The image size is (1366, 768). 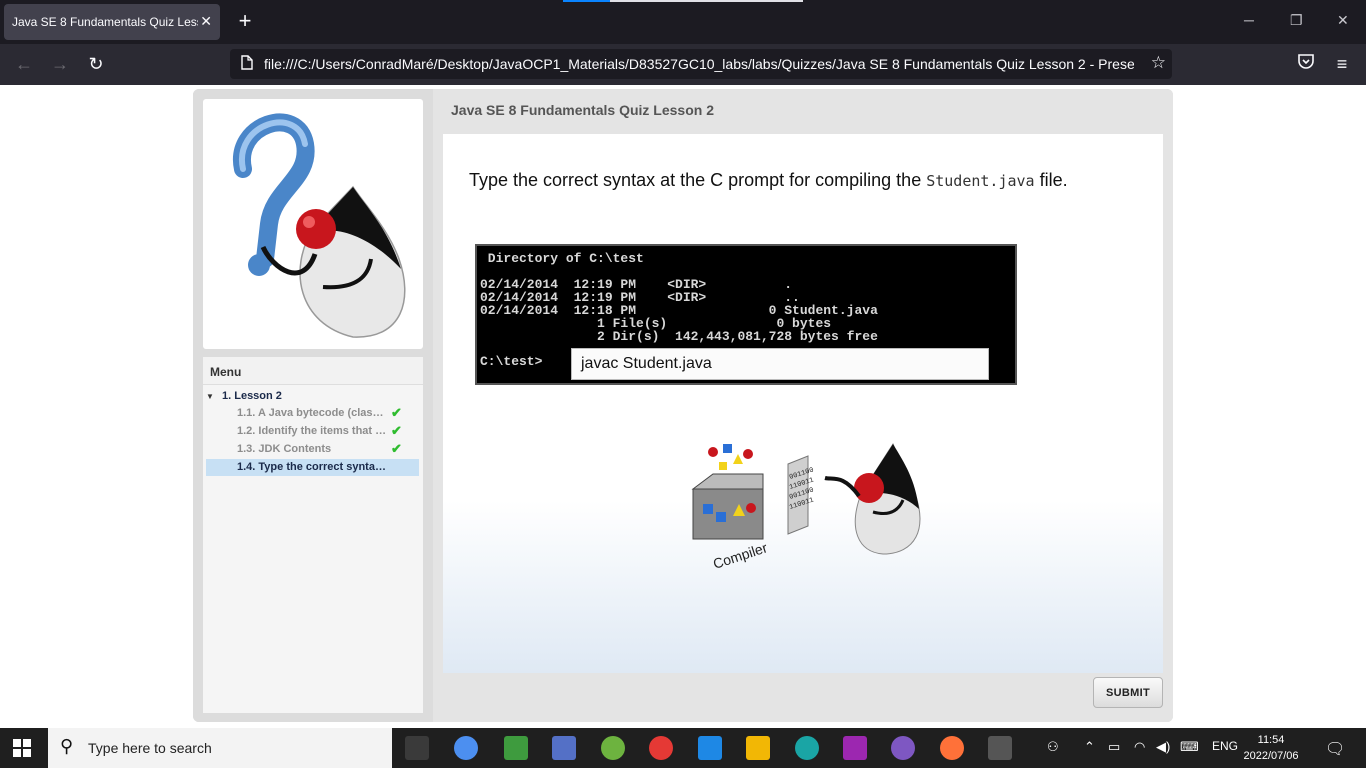 I want to click on menu-tab: Menu, so click(x=224, y=370).